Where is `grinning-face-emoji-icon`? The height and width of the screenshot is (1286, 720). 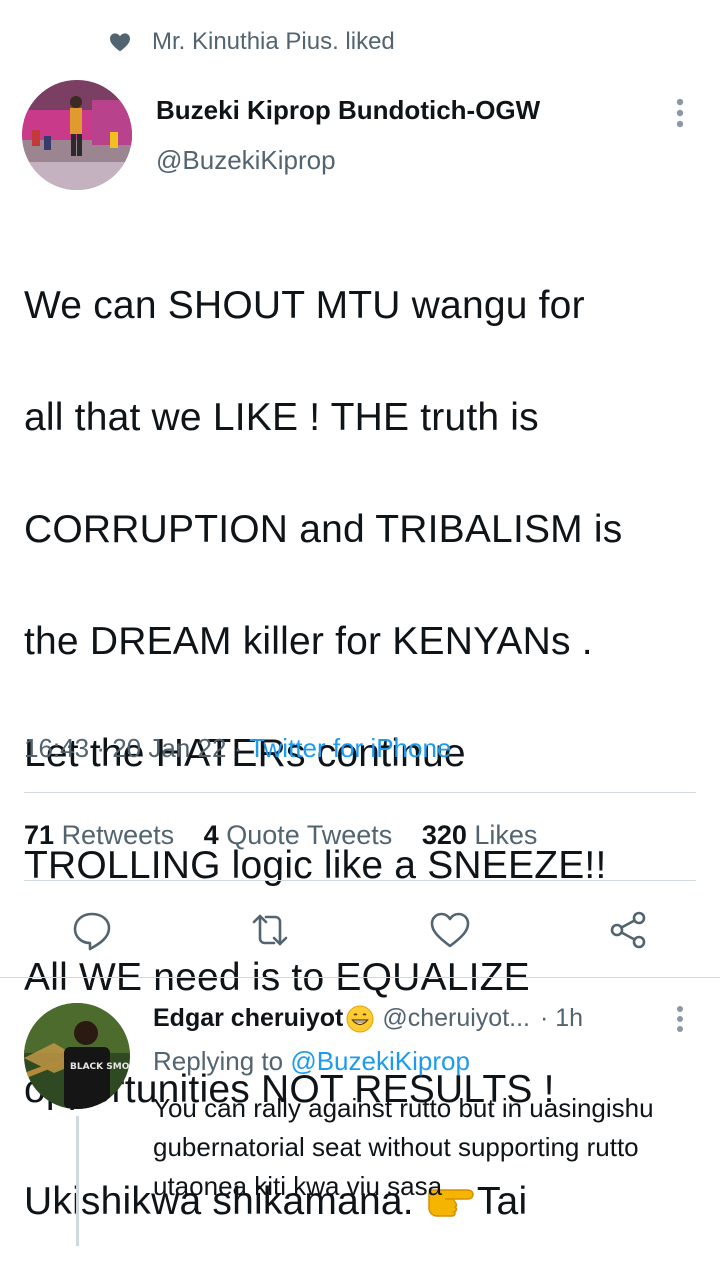 grinning-face-emoji-icon is located at coordinates (360, 1018).